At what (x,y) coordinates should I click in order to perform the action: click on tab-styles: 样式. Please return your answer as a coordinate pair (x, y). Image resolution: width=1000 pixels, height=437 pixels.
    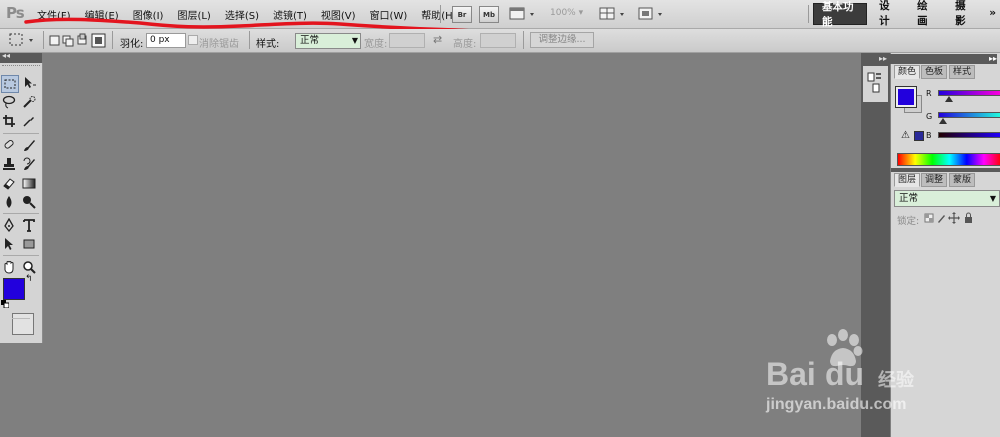
    Looking at the image, I should click on (962, 72).